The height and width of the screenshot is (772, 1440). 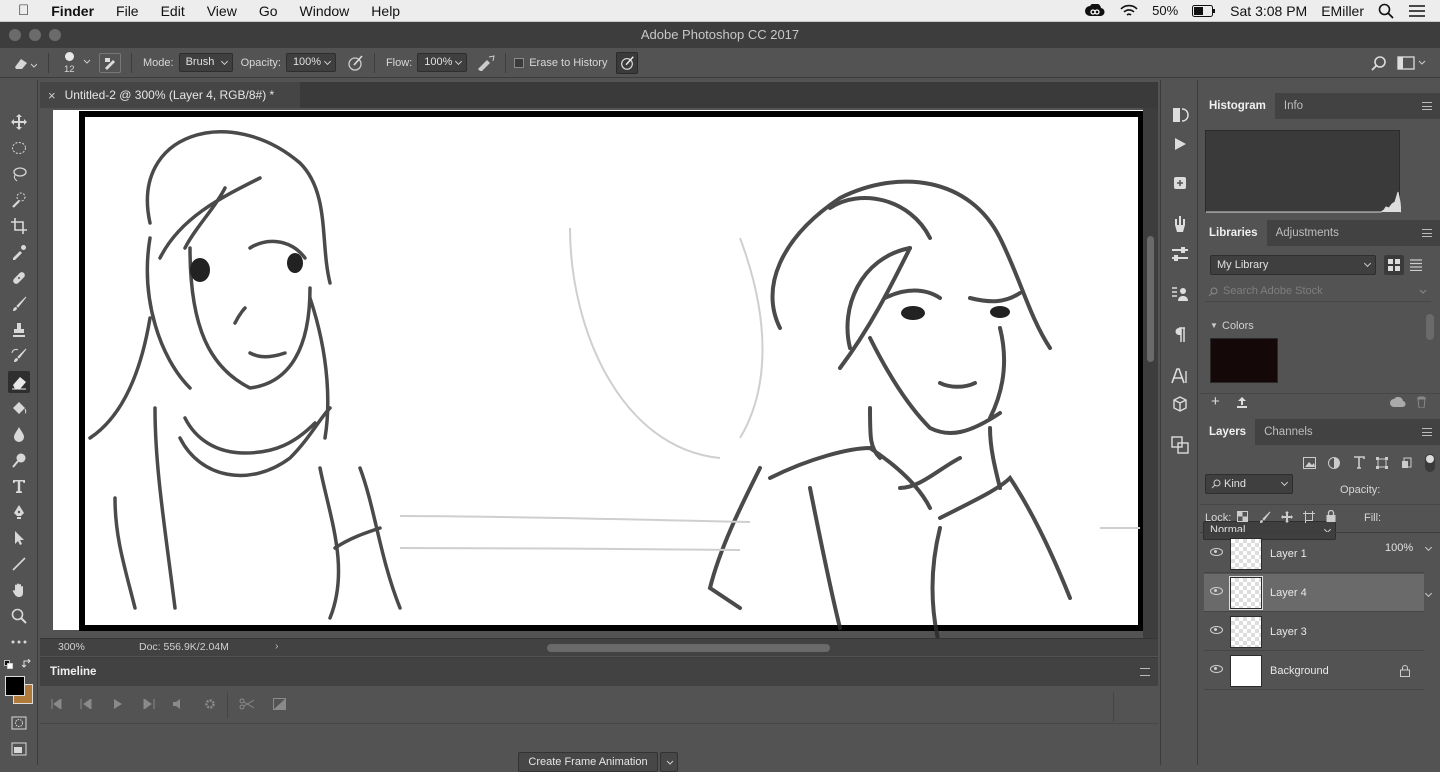 I want to click on pen-tool-icon, so click(x=19, y=512).